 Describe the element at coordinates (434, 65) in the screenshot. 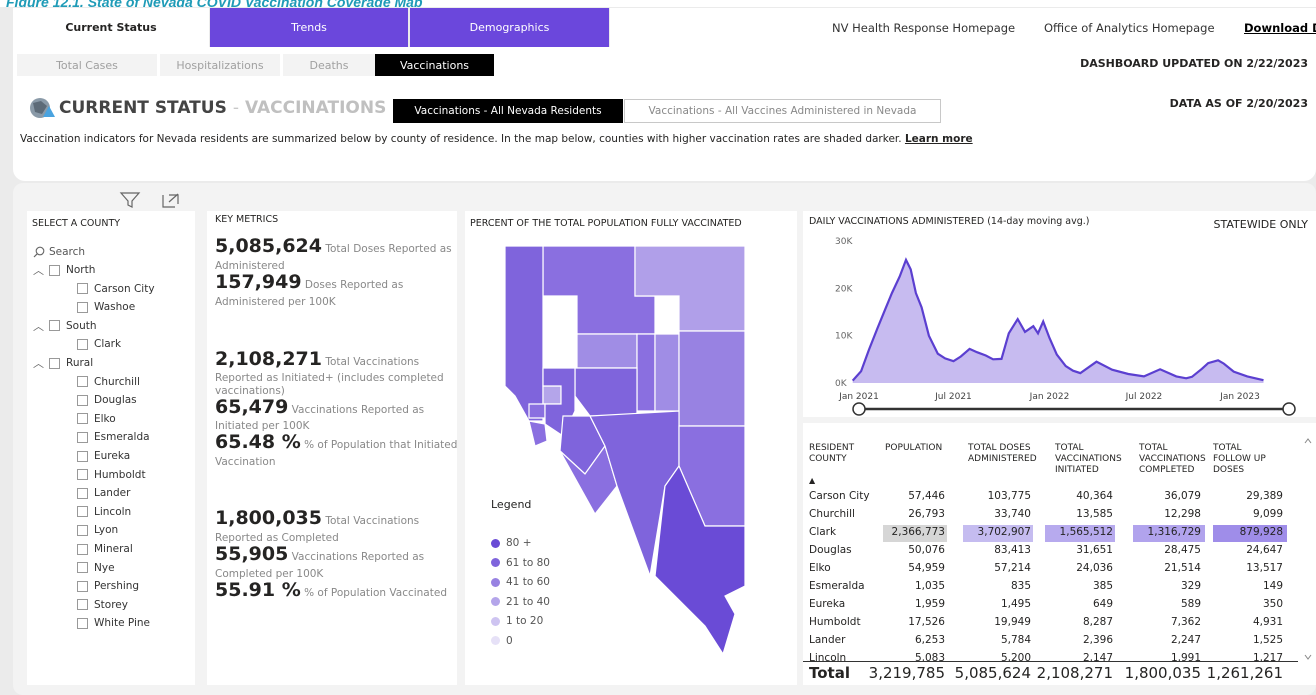

I see `subtab-vaccinations: Vaccinations` at that location.